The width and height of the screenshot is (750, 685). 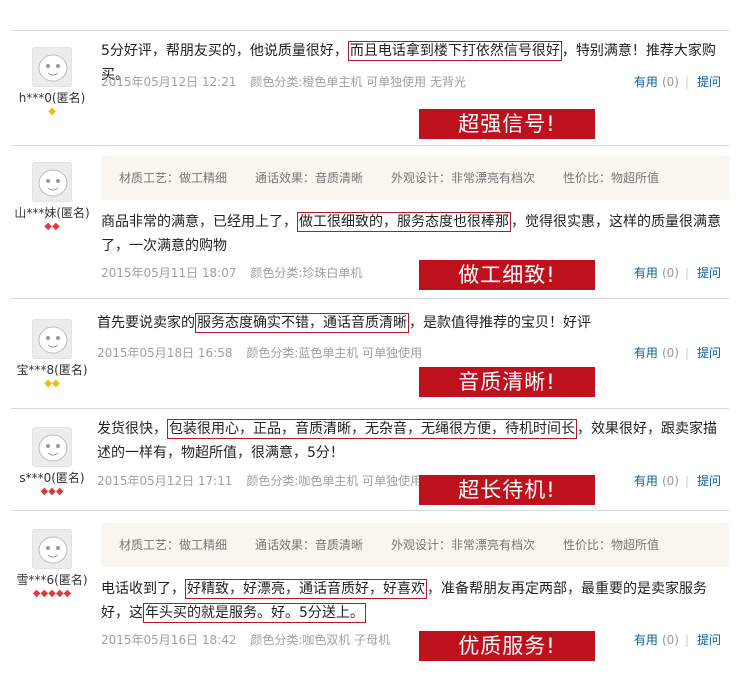 I want to click on review-meta: 2015年05月18日 16:58 颜色分类:蓝色单主机 可单独使用, so click(x=259, y=352).